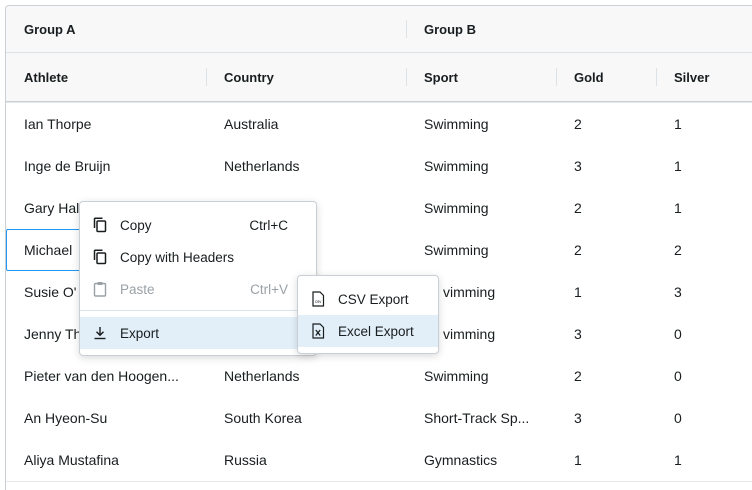 Image resolution: width=752 pixels, height=490 pixels. What do you see at coordinates (206, 29) in the screenshot?
I see `group-header-a: Group A` at bounding box center [206, 29].